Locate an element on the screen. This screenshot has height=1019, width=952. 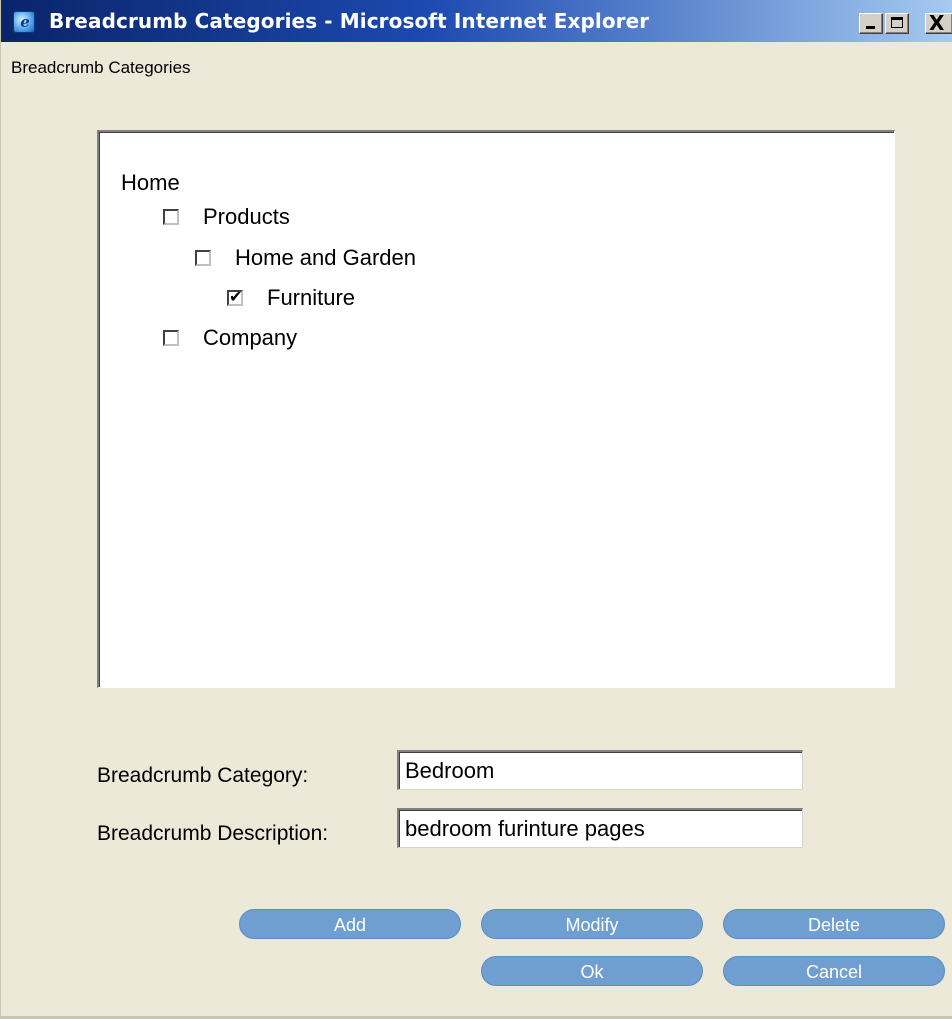
tree-root-home: Home is located at coordinates (150, 183).